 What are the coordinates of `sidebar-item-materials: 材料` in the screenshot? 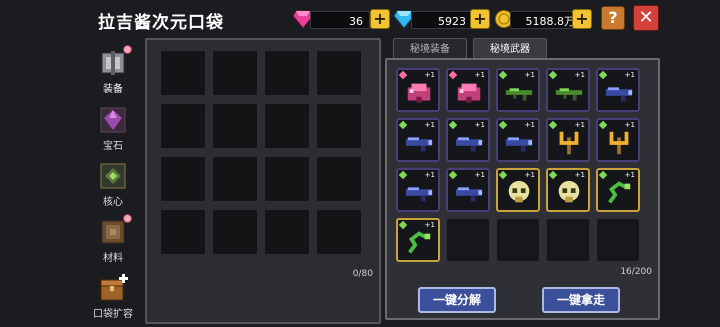 It's located at (113, 240).